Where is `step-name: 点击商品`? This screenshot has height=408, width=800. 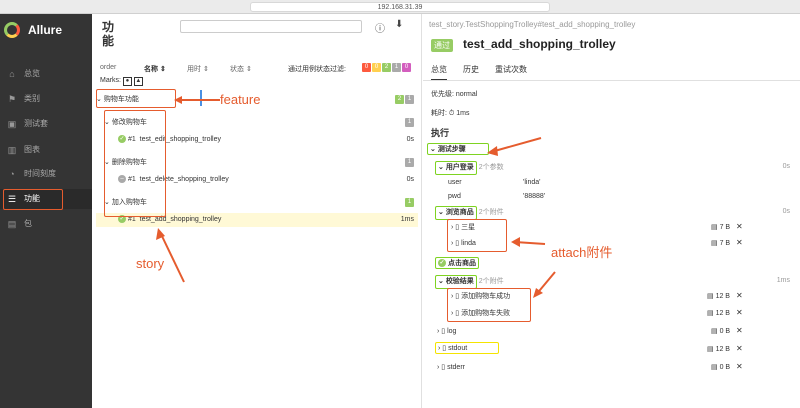 step-name: 点击商品 is located at coordinates (461, 263).